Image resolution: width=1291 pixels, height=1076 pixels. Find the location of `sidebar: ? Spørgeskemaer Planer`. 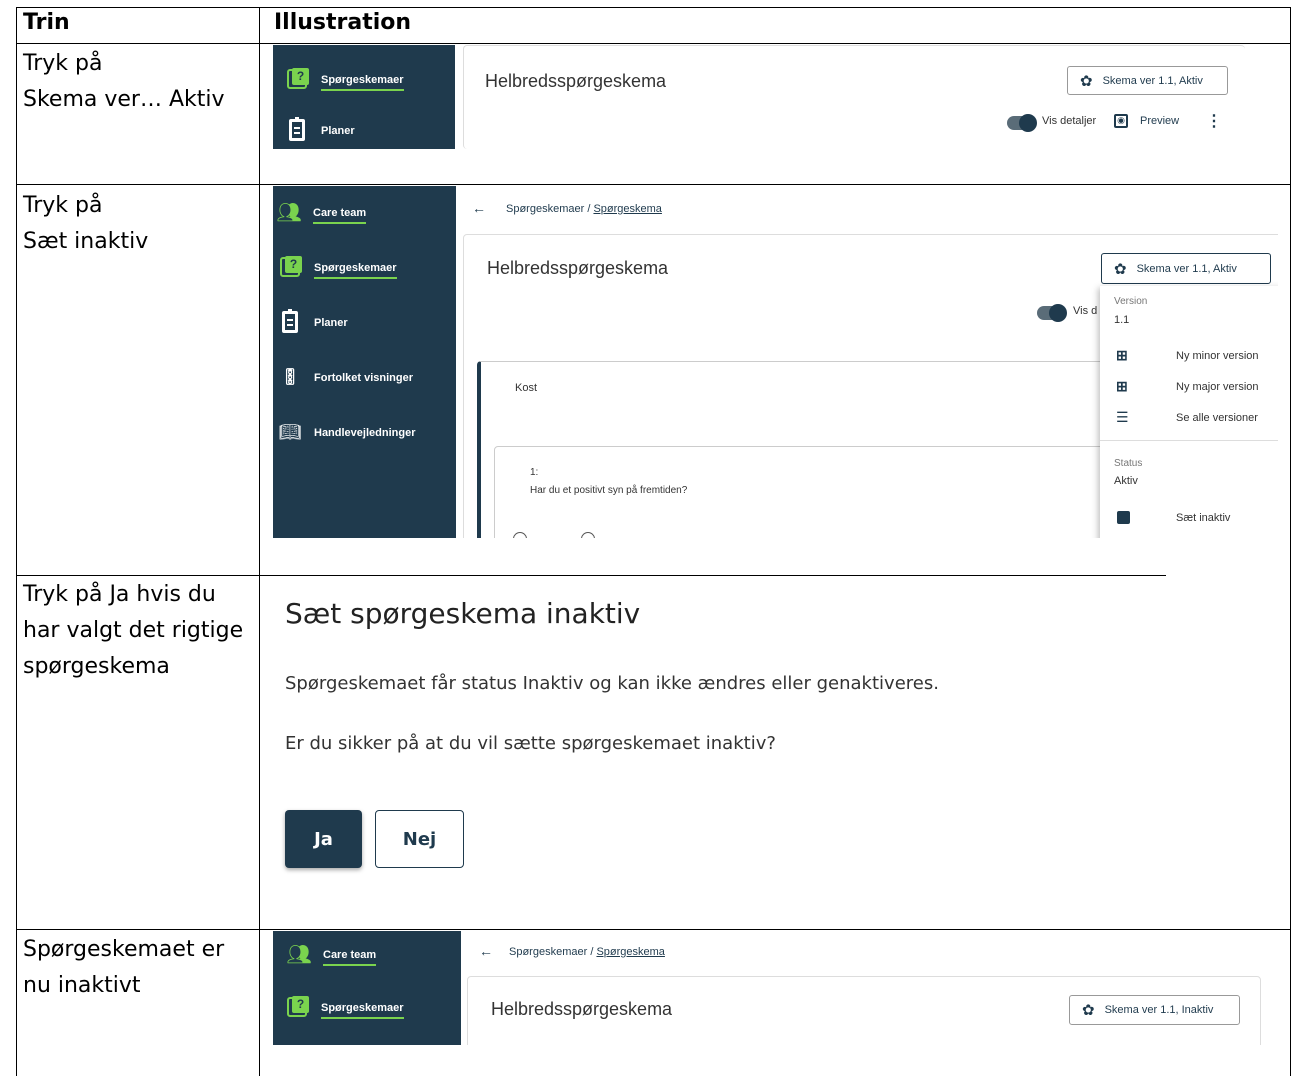

sidebar: ? Spørgeskemaer Planer is located at coordinates (364, 97).